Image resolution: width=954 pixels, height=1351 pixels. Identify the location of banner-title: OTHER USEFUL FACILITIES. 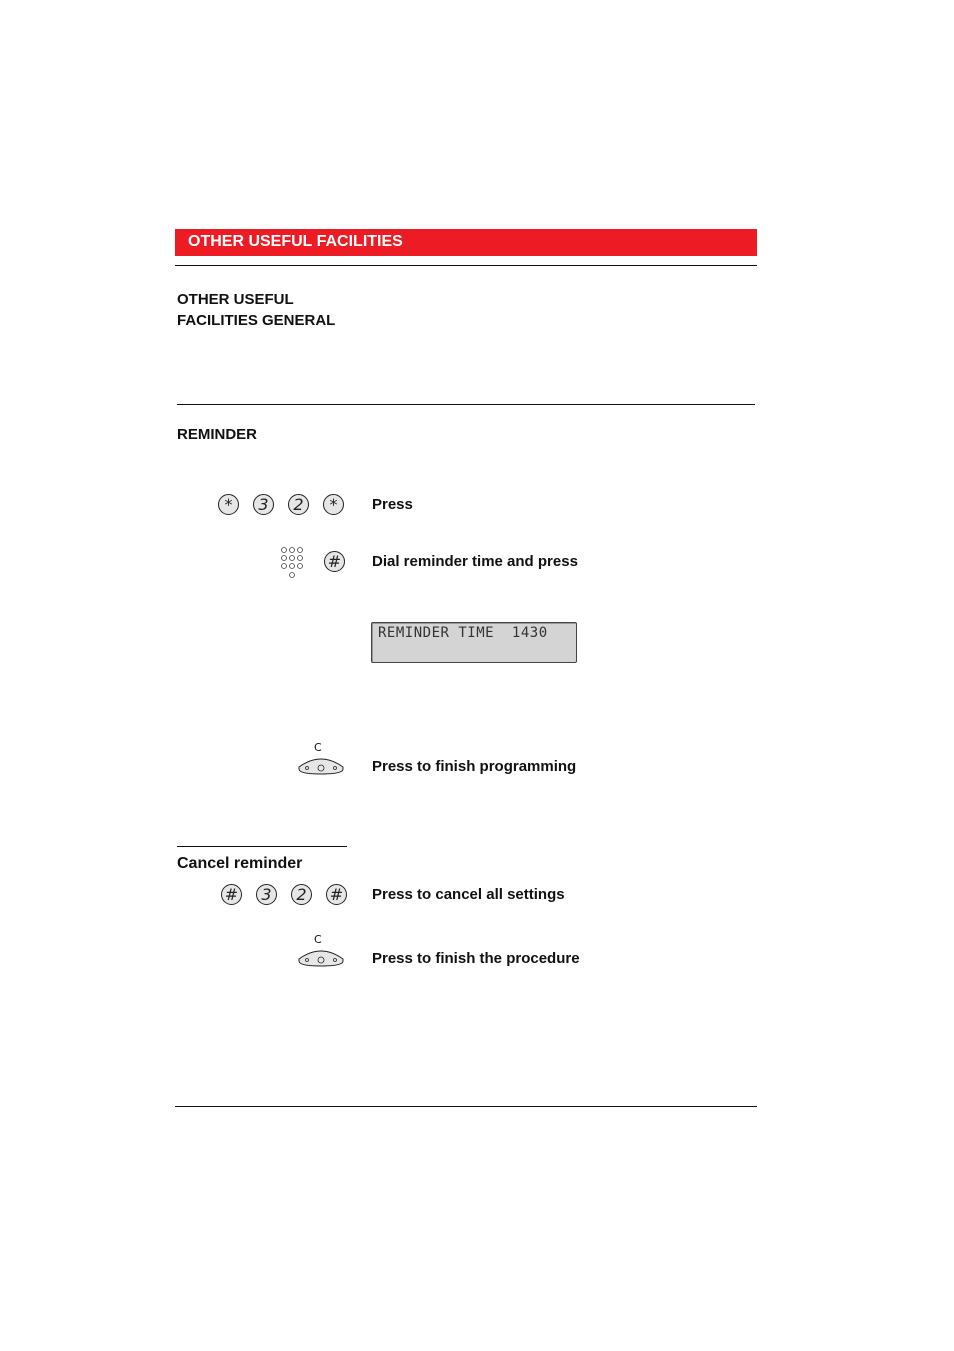
(295, 241).